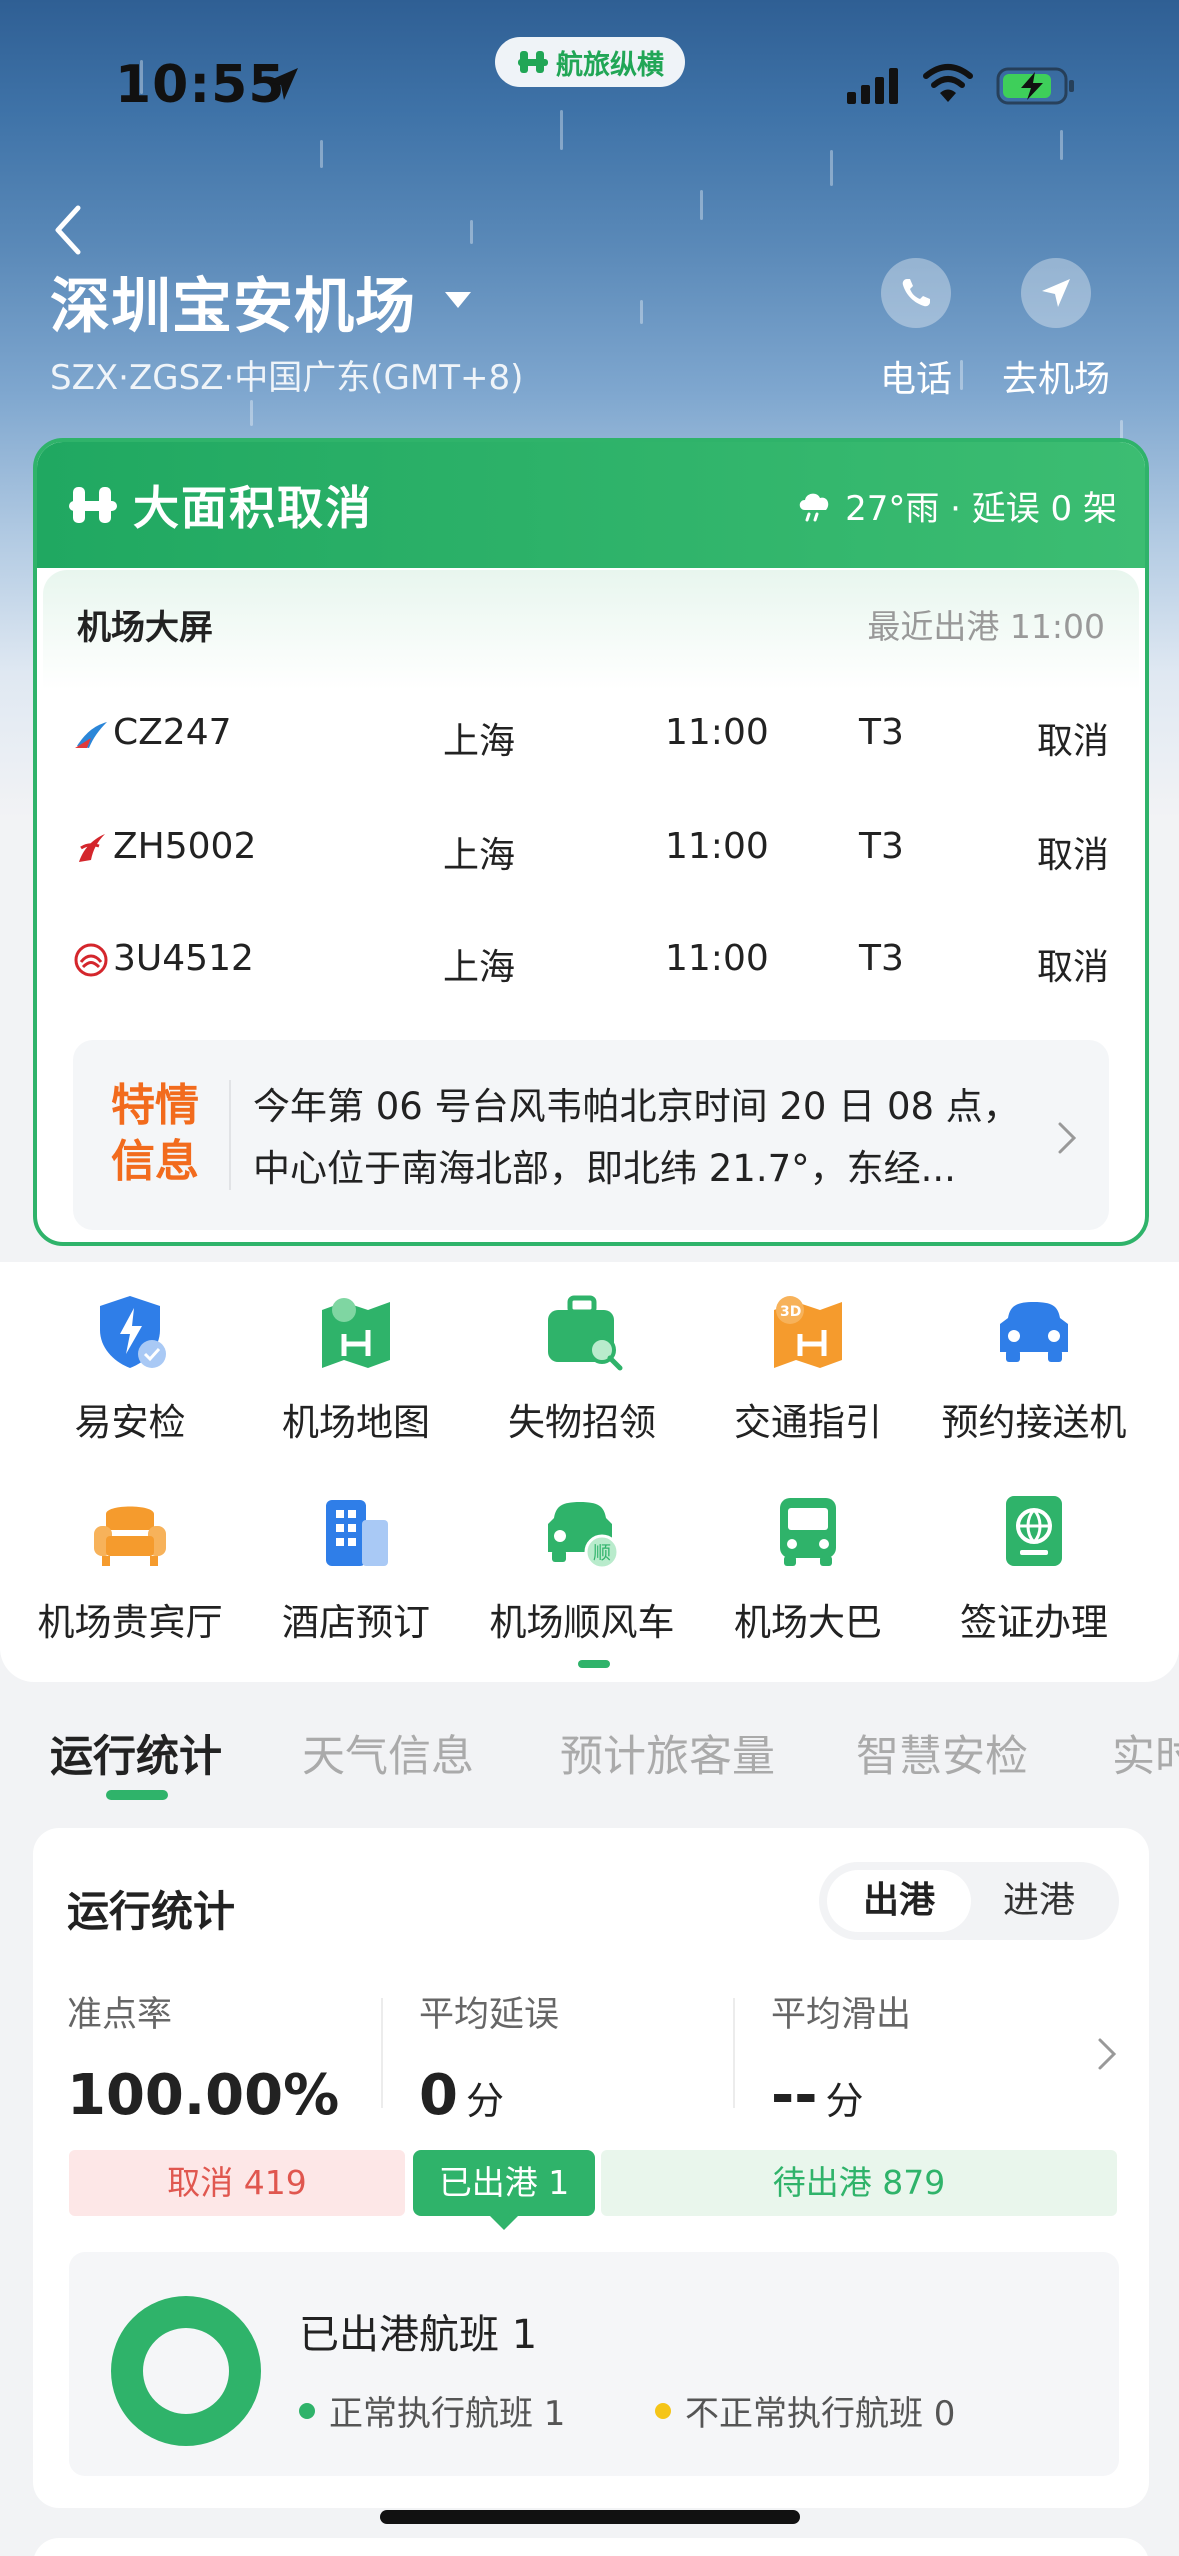 The image size is (1179, 2556). I want to click on ride-share-icon: 顺, so click(584, 1536).